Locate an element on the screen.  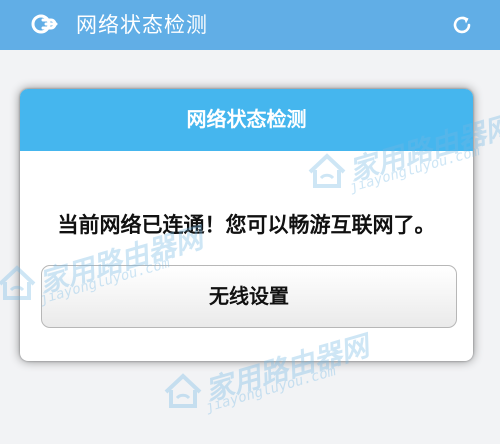
dialog-header: 网络状态检测 is located at coordinates (246, 120).